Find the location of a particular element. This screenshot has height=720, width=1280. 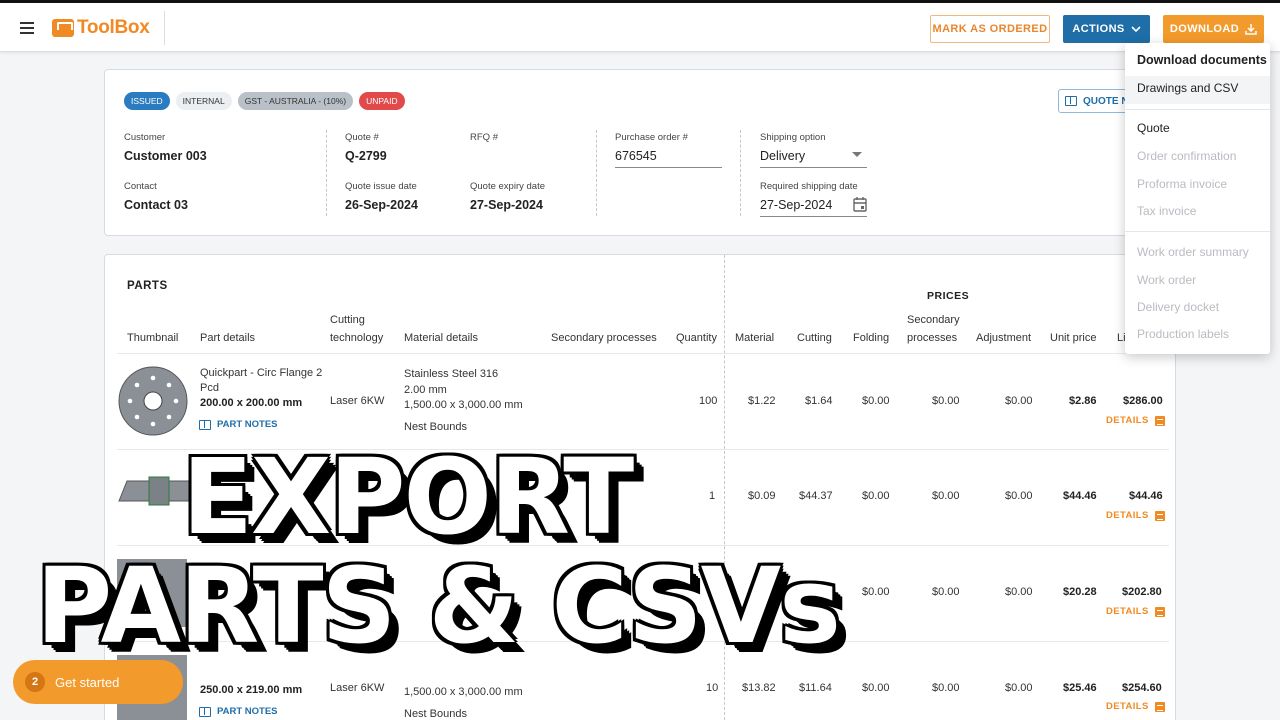

cutting-price: $11.64 is located at coordinates (815, 688).